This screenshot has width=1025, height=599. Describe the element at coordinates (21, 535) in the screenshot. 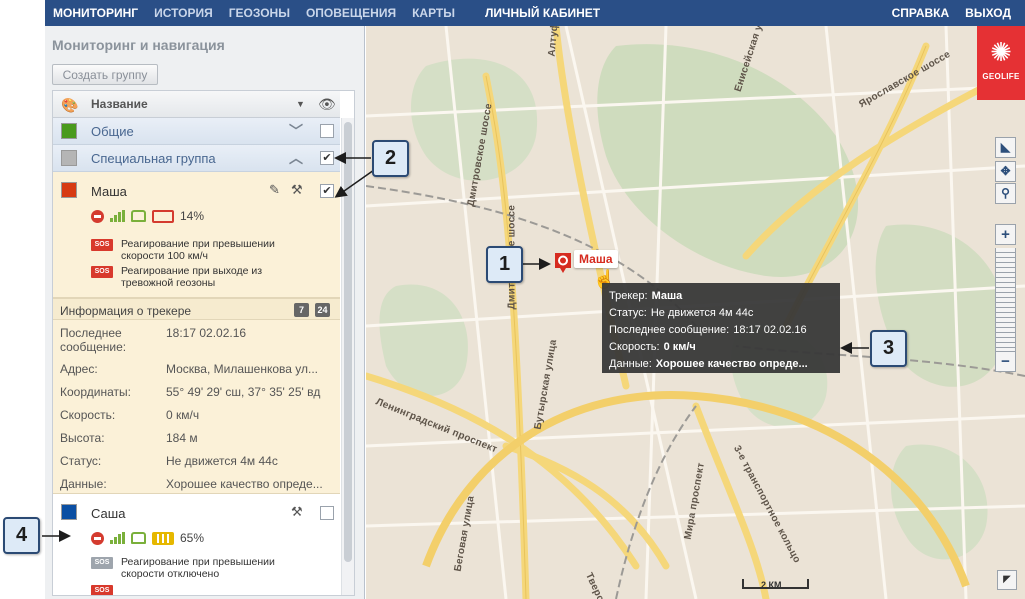

I see `callout-4: 4` at that location.